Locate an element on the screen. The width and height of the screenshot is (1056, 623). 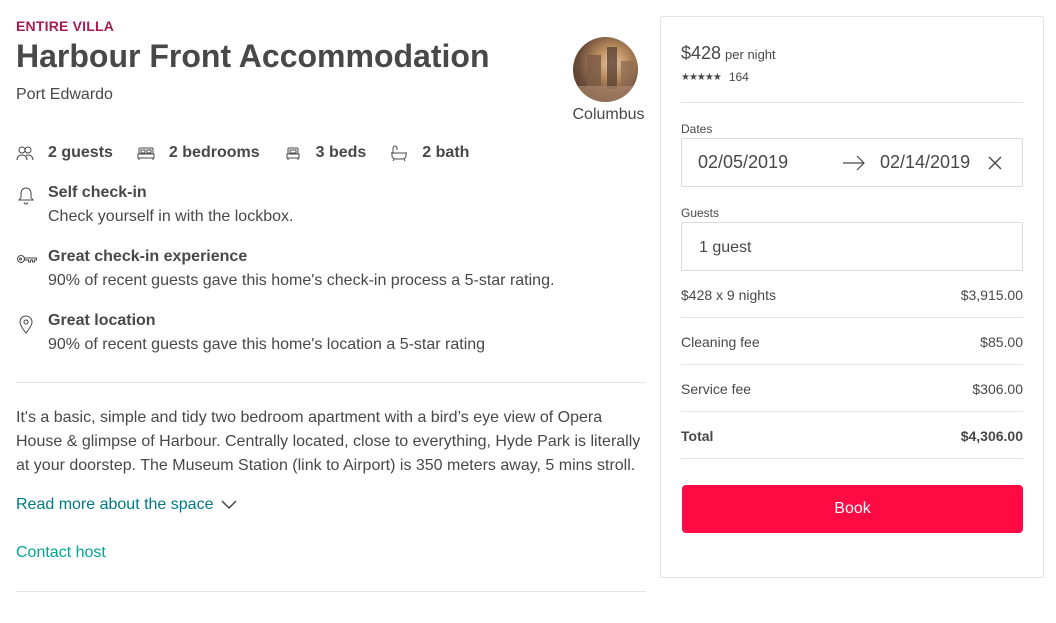
line-item-label: $428 x 9 nights is located at coordinates (728, 295).